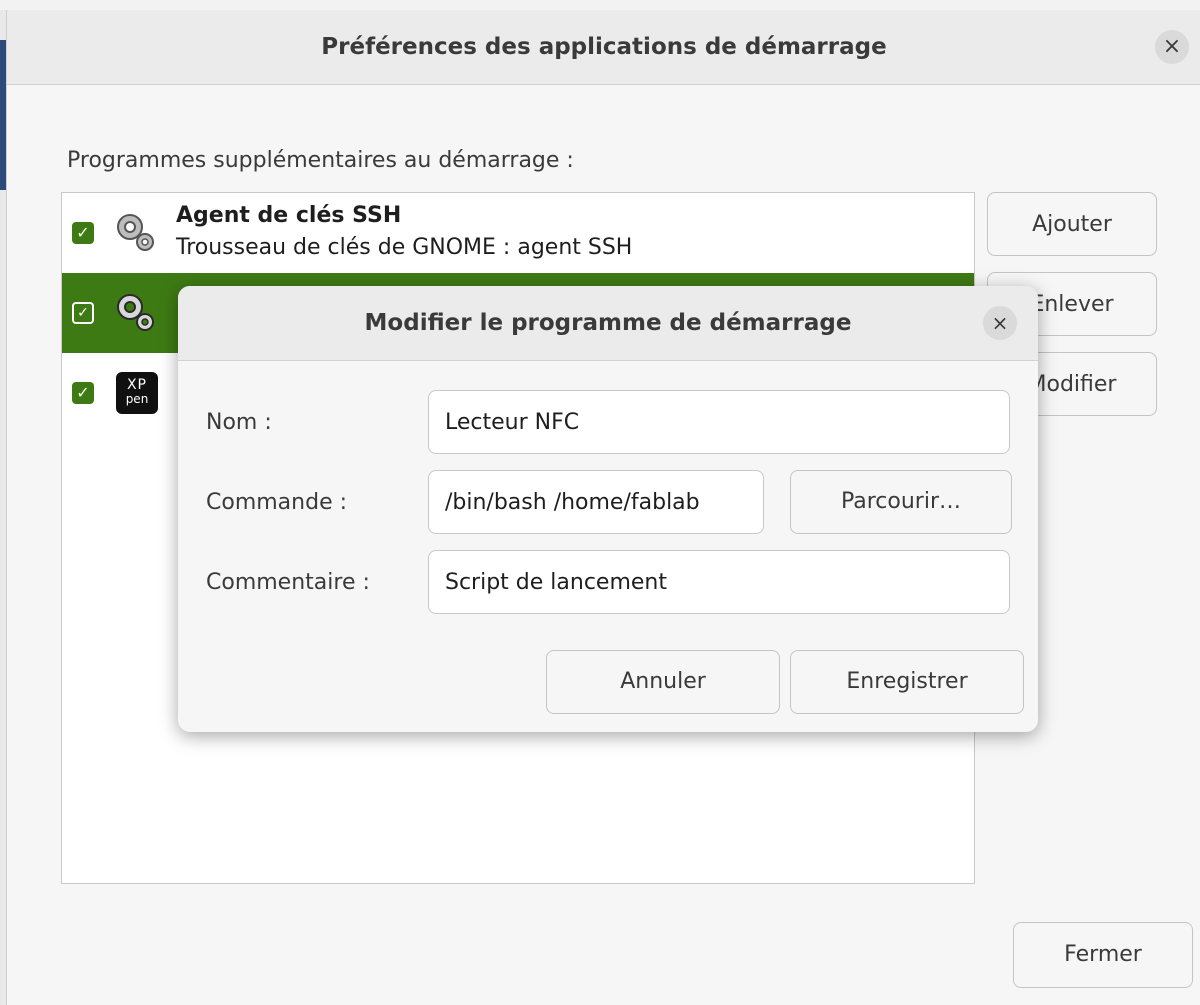 The height and width of the screenshot is (1005, 1200). I want to click on xp-pen-logo-icon: XP pen, so click(137, 393).